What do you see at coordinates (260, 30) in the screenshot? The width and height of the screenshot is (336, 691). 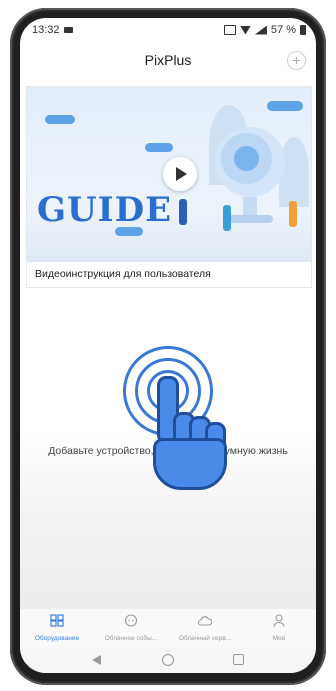 I see `signal-icon` at bounding box center [260, 30].